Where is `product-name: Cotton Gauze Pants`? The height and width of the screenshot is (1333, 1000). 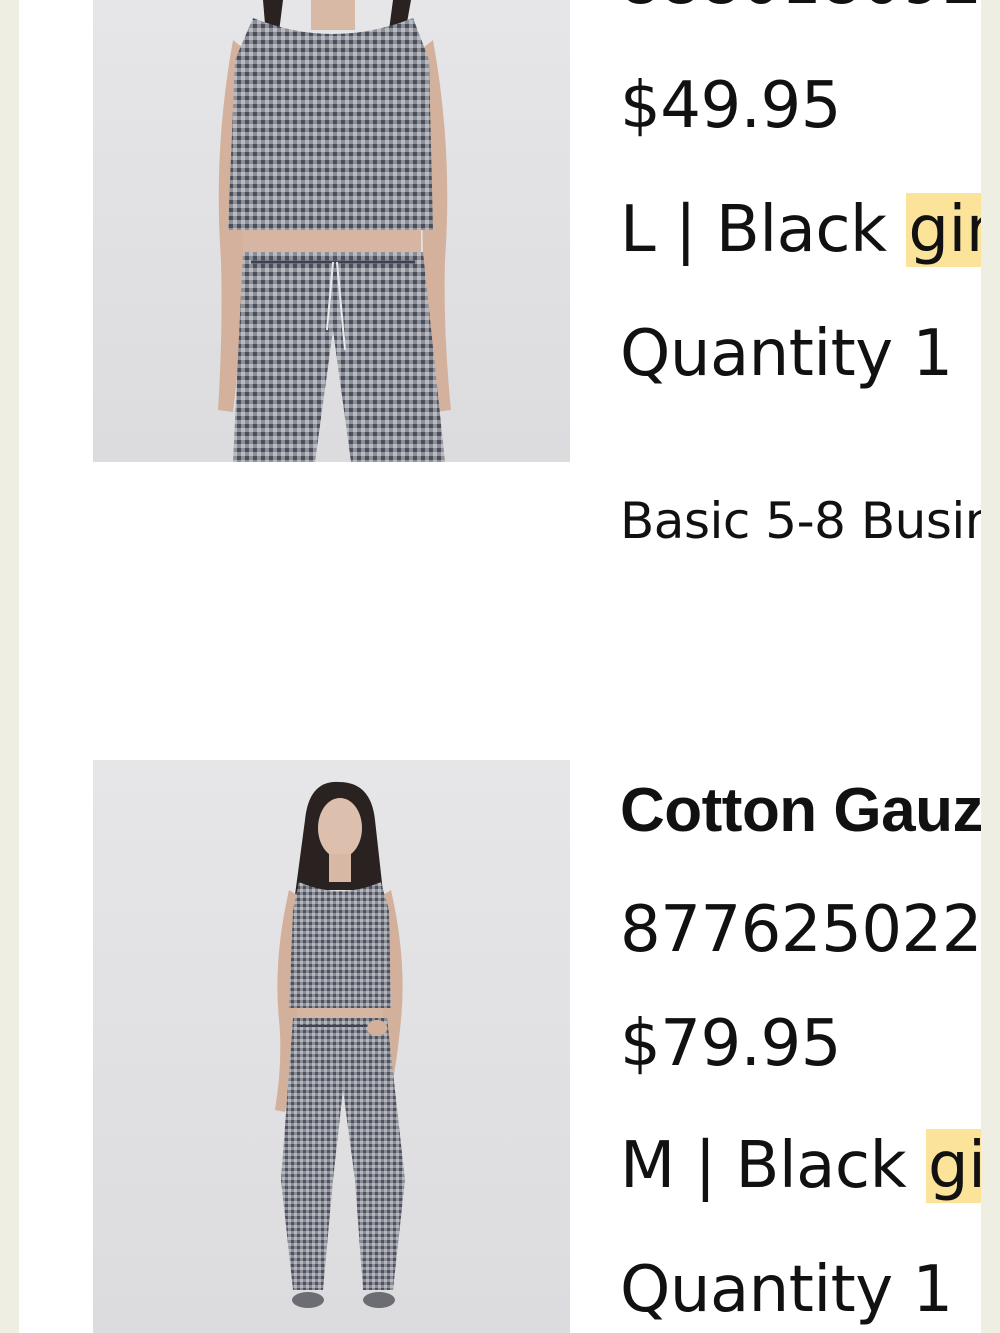
product-name: Cotton Gauze Pants is located at coordinates (800, 811).